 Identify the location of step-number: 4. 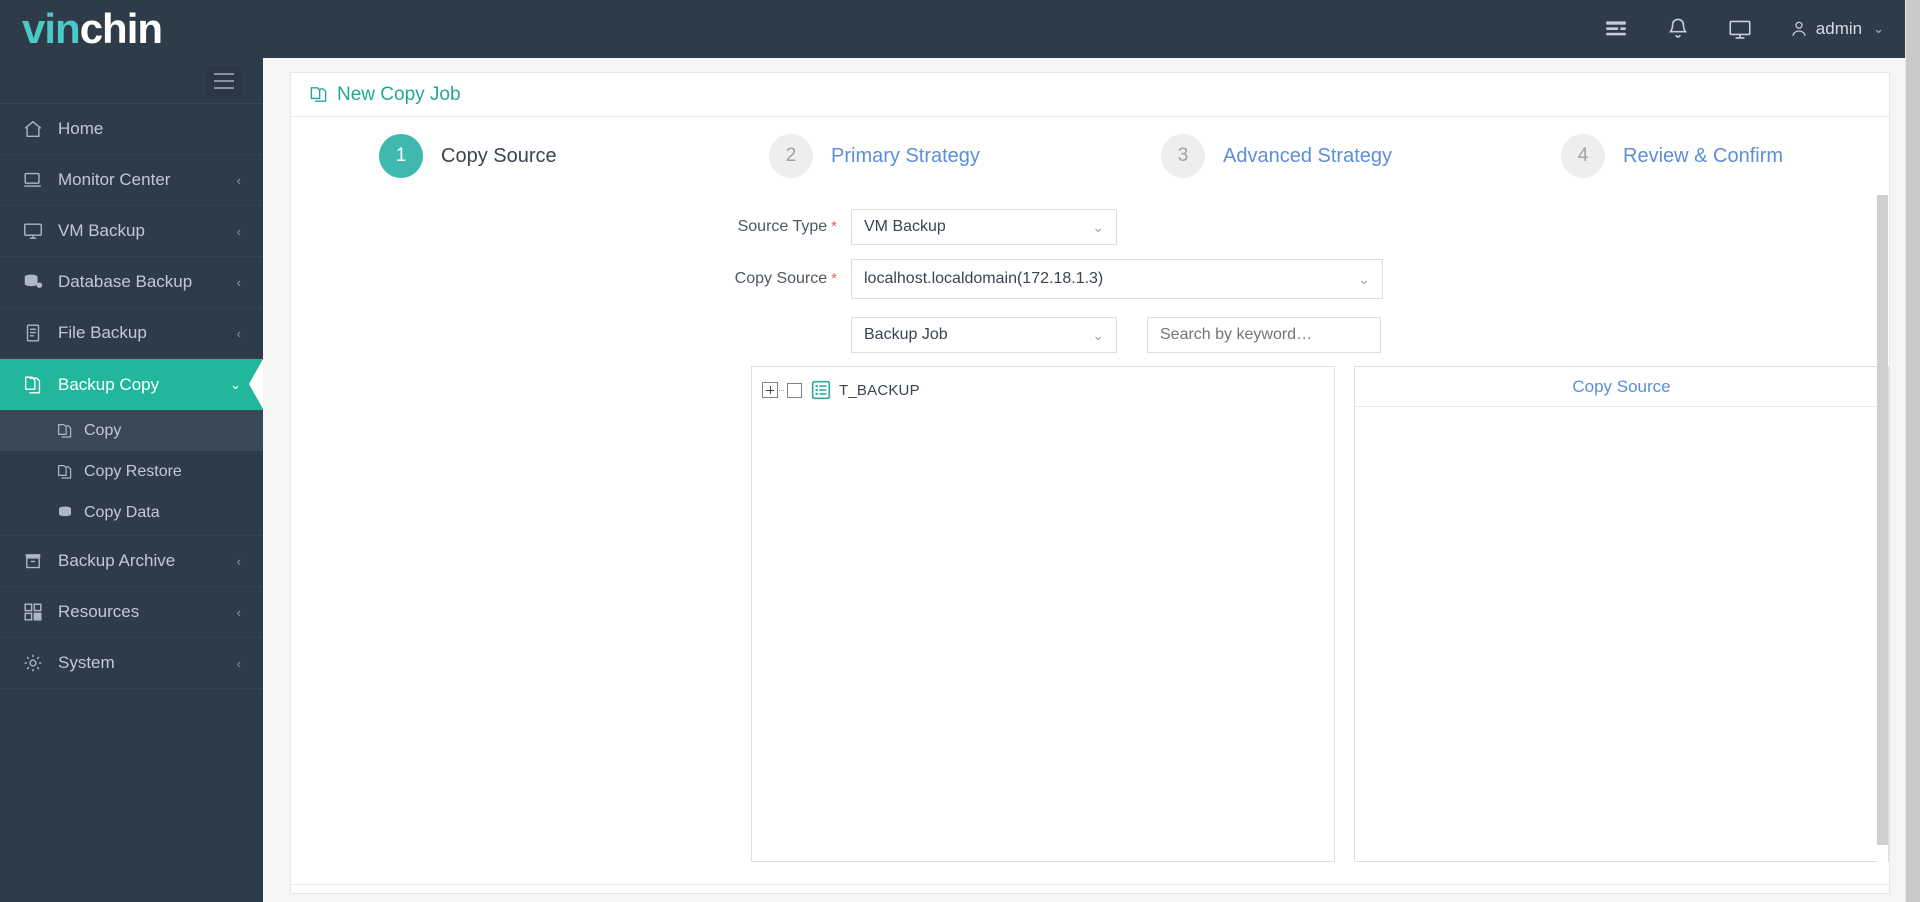
(1583, 156).